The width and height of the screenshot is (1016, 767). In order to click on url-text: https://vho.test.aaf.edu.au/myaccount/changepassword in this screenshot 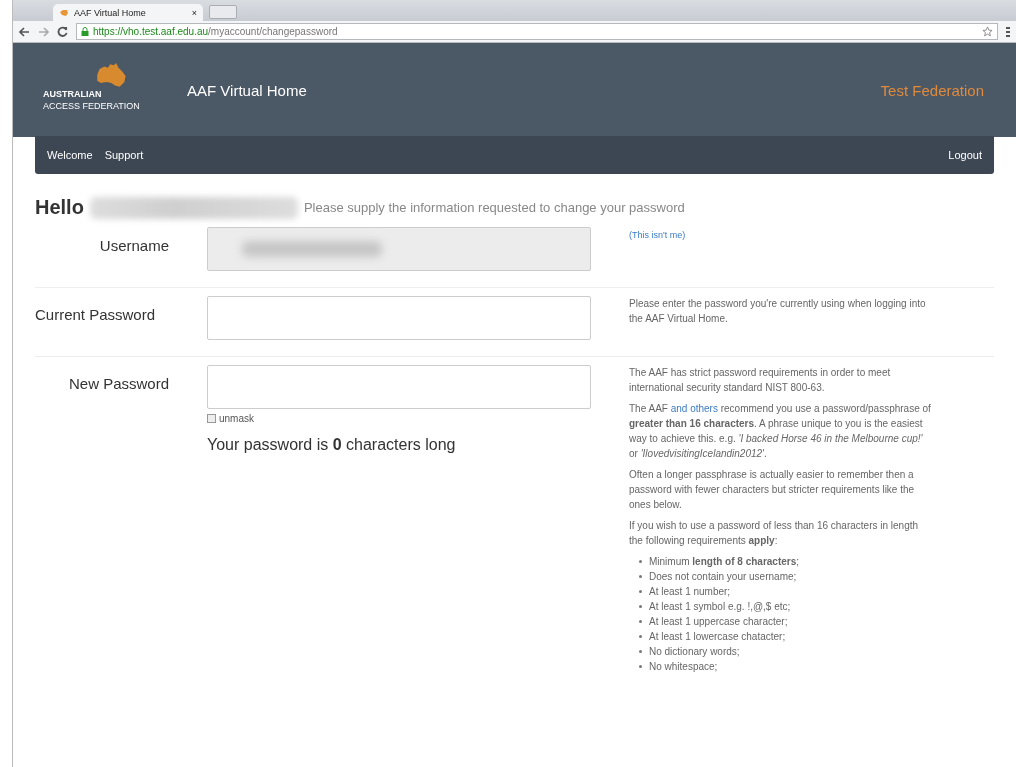, I will do `click(215, 31)`.